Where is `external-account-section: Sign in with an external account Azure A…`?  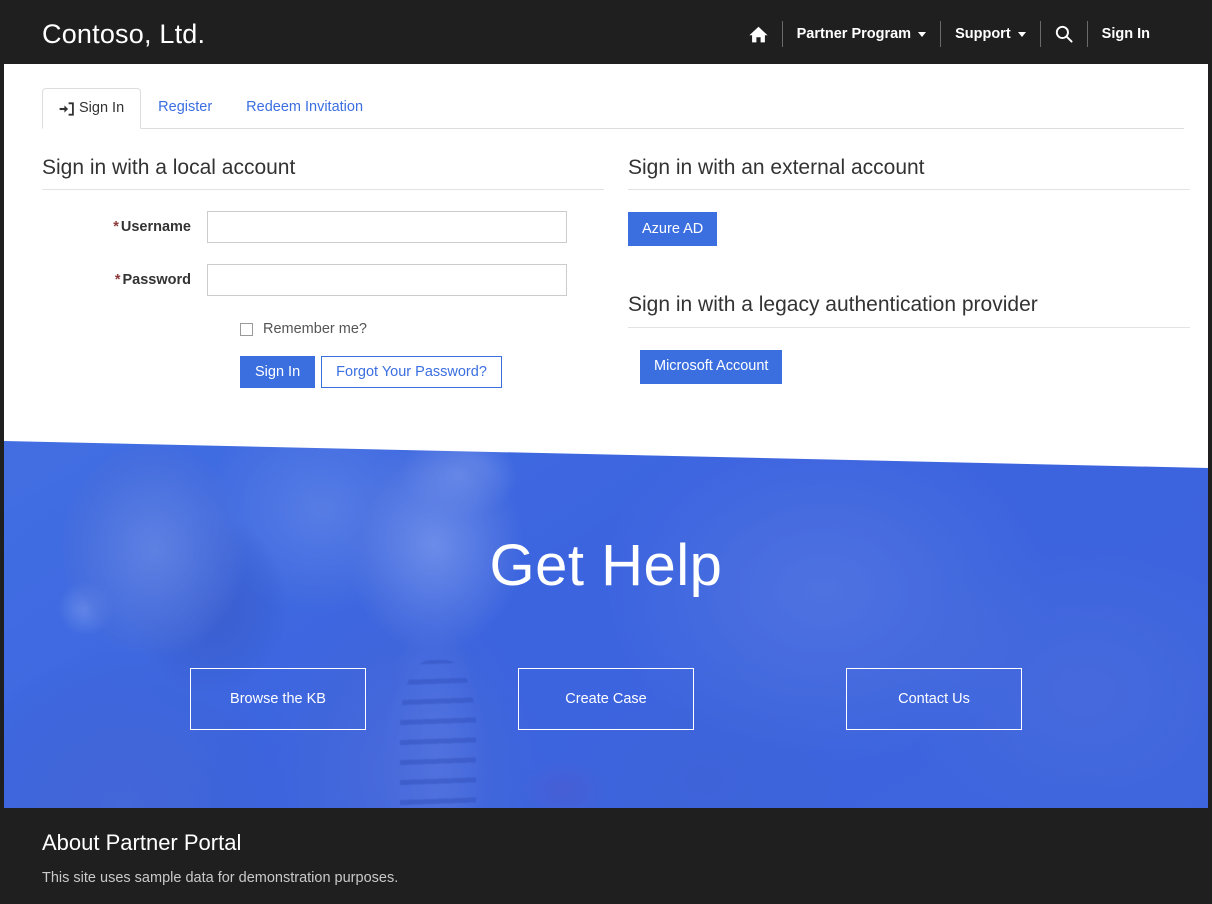
external-account-section: Sign in with an external account Azure A… is located at coordinates (909, 269).